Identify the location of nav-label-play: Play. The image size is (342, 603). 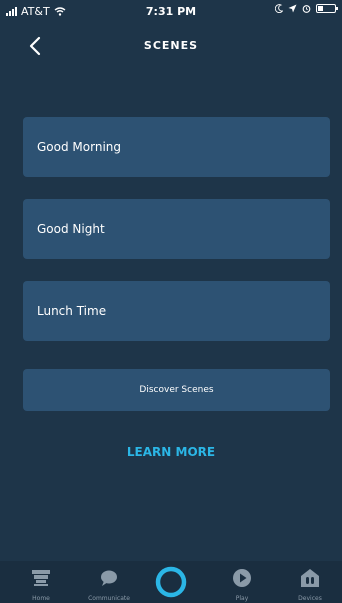
(242, 598).